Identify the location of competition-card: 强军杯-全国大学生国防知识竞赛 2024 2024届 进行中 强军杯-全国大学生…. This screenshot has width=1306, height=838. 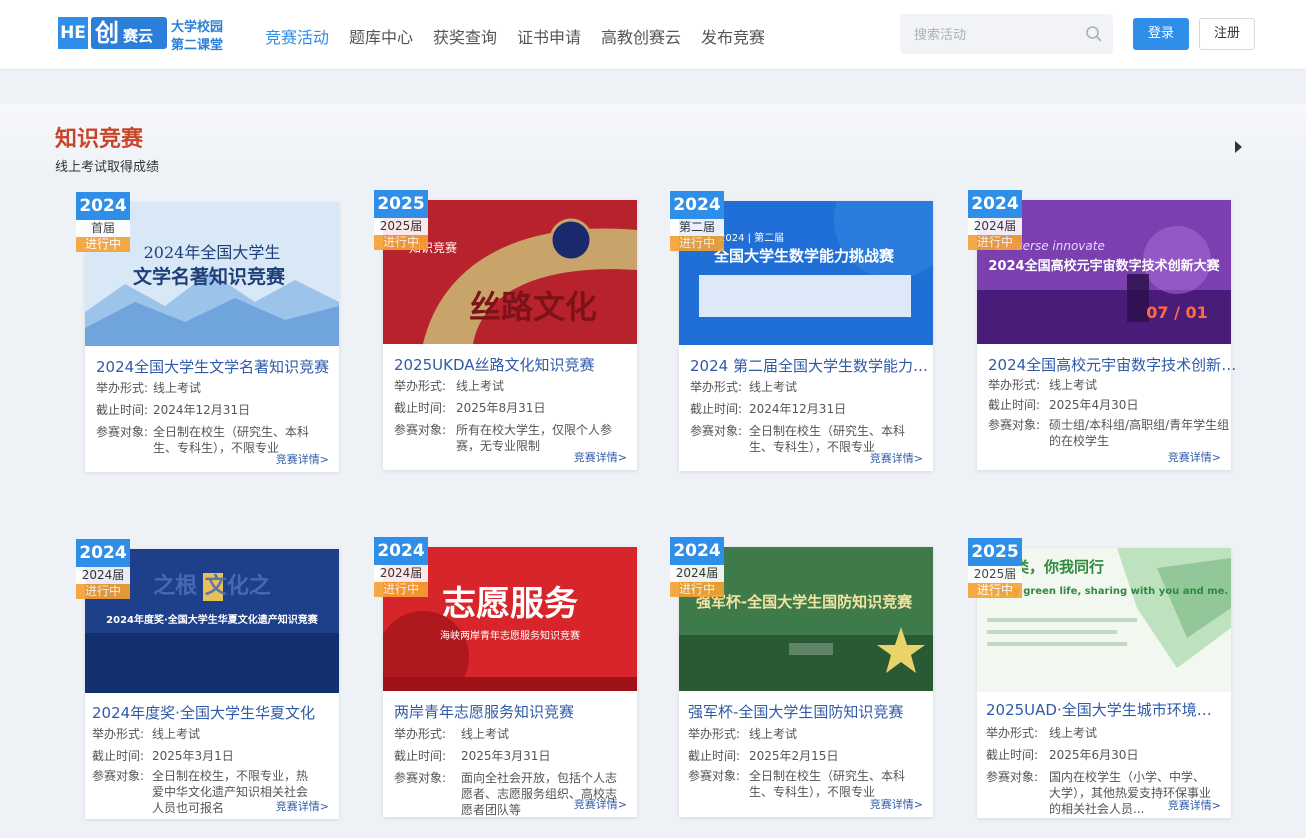
(801, 677).